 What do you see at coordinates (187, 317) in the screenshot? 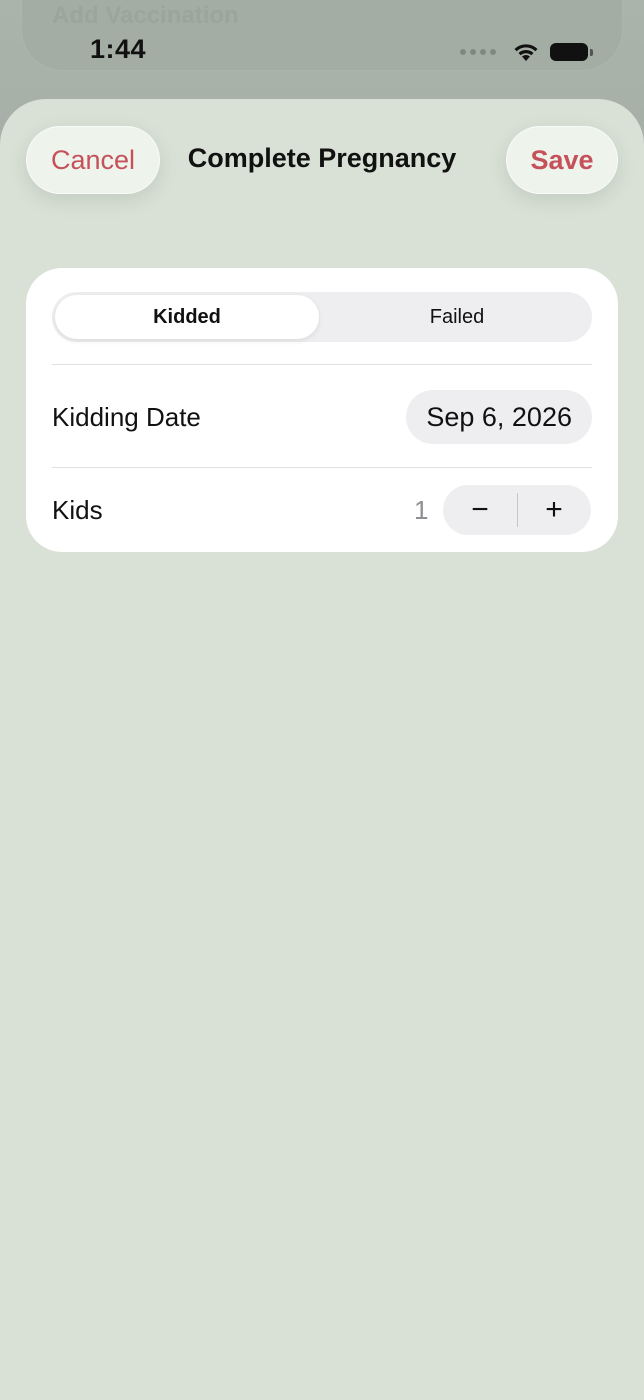
I see `segment-kidded: Kidded` at bounding box center [187, 317].